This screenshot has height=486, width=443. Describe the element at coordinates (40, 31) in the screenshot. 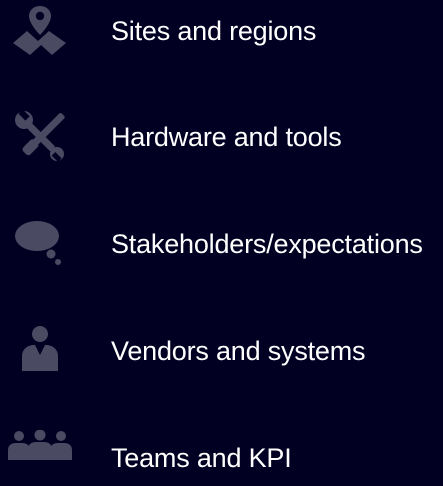

I see `map-pin-icon` at that location.